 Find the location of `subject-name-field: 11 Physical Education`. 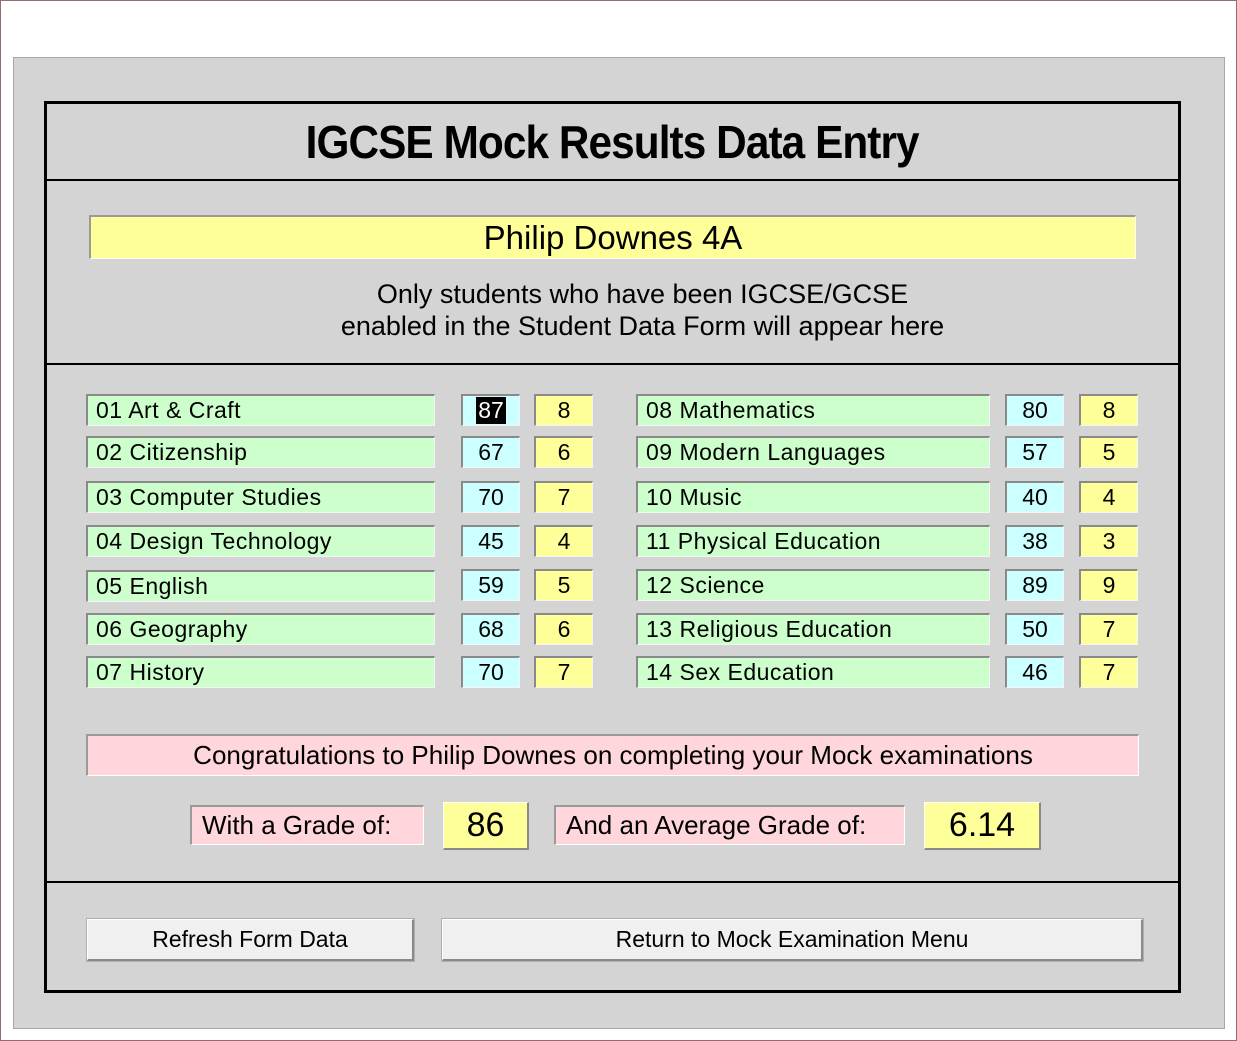

subject-name-field: 11 Physical Education is located at coordinates (813, 541).